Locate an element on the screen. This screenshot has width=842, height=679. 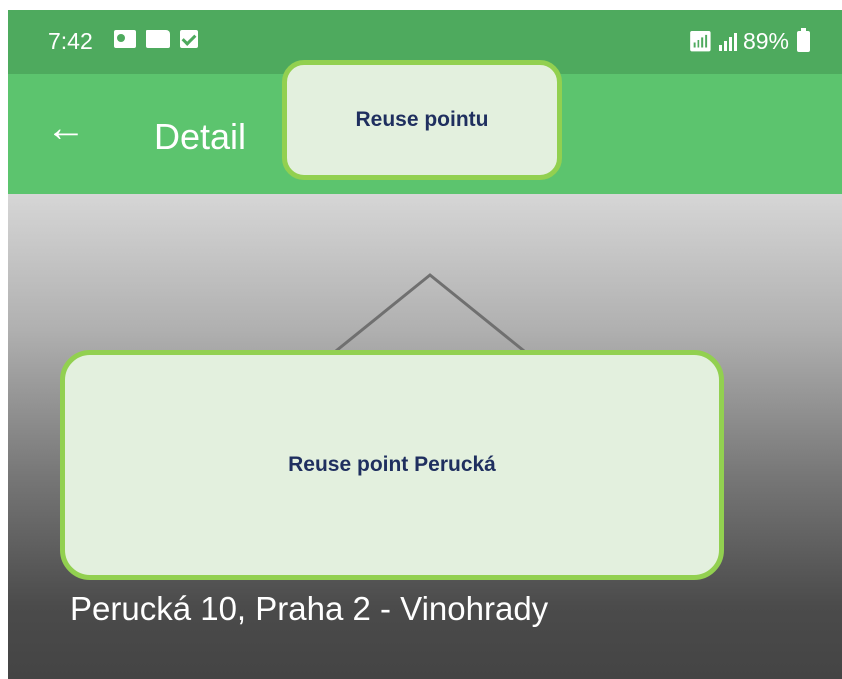
annotation-text-top: Reuse pointu is located at coordinates (422, 119).